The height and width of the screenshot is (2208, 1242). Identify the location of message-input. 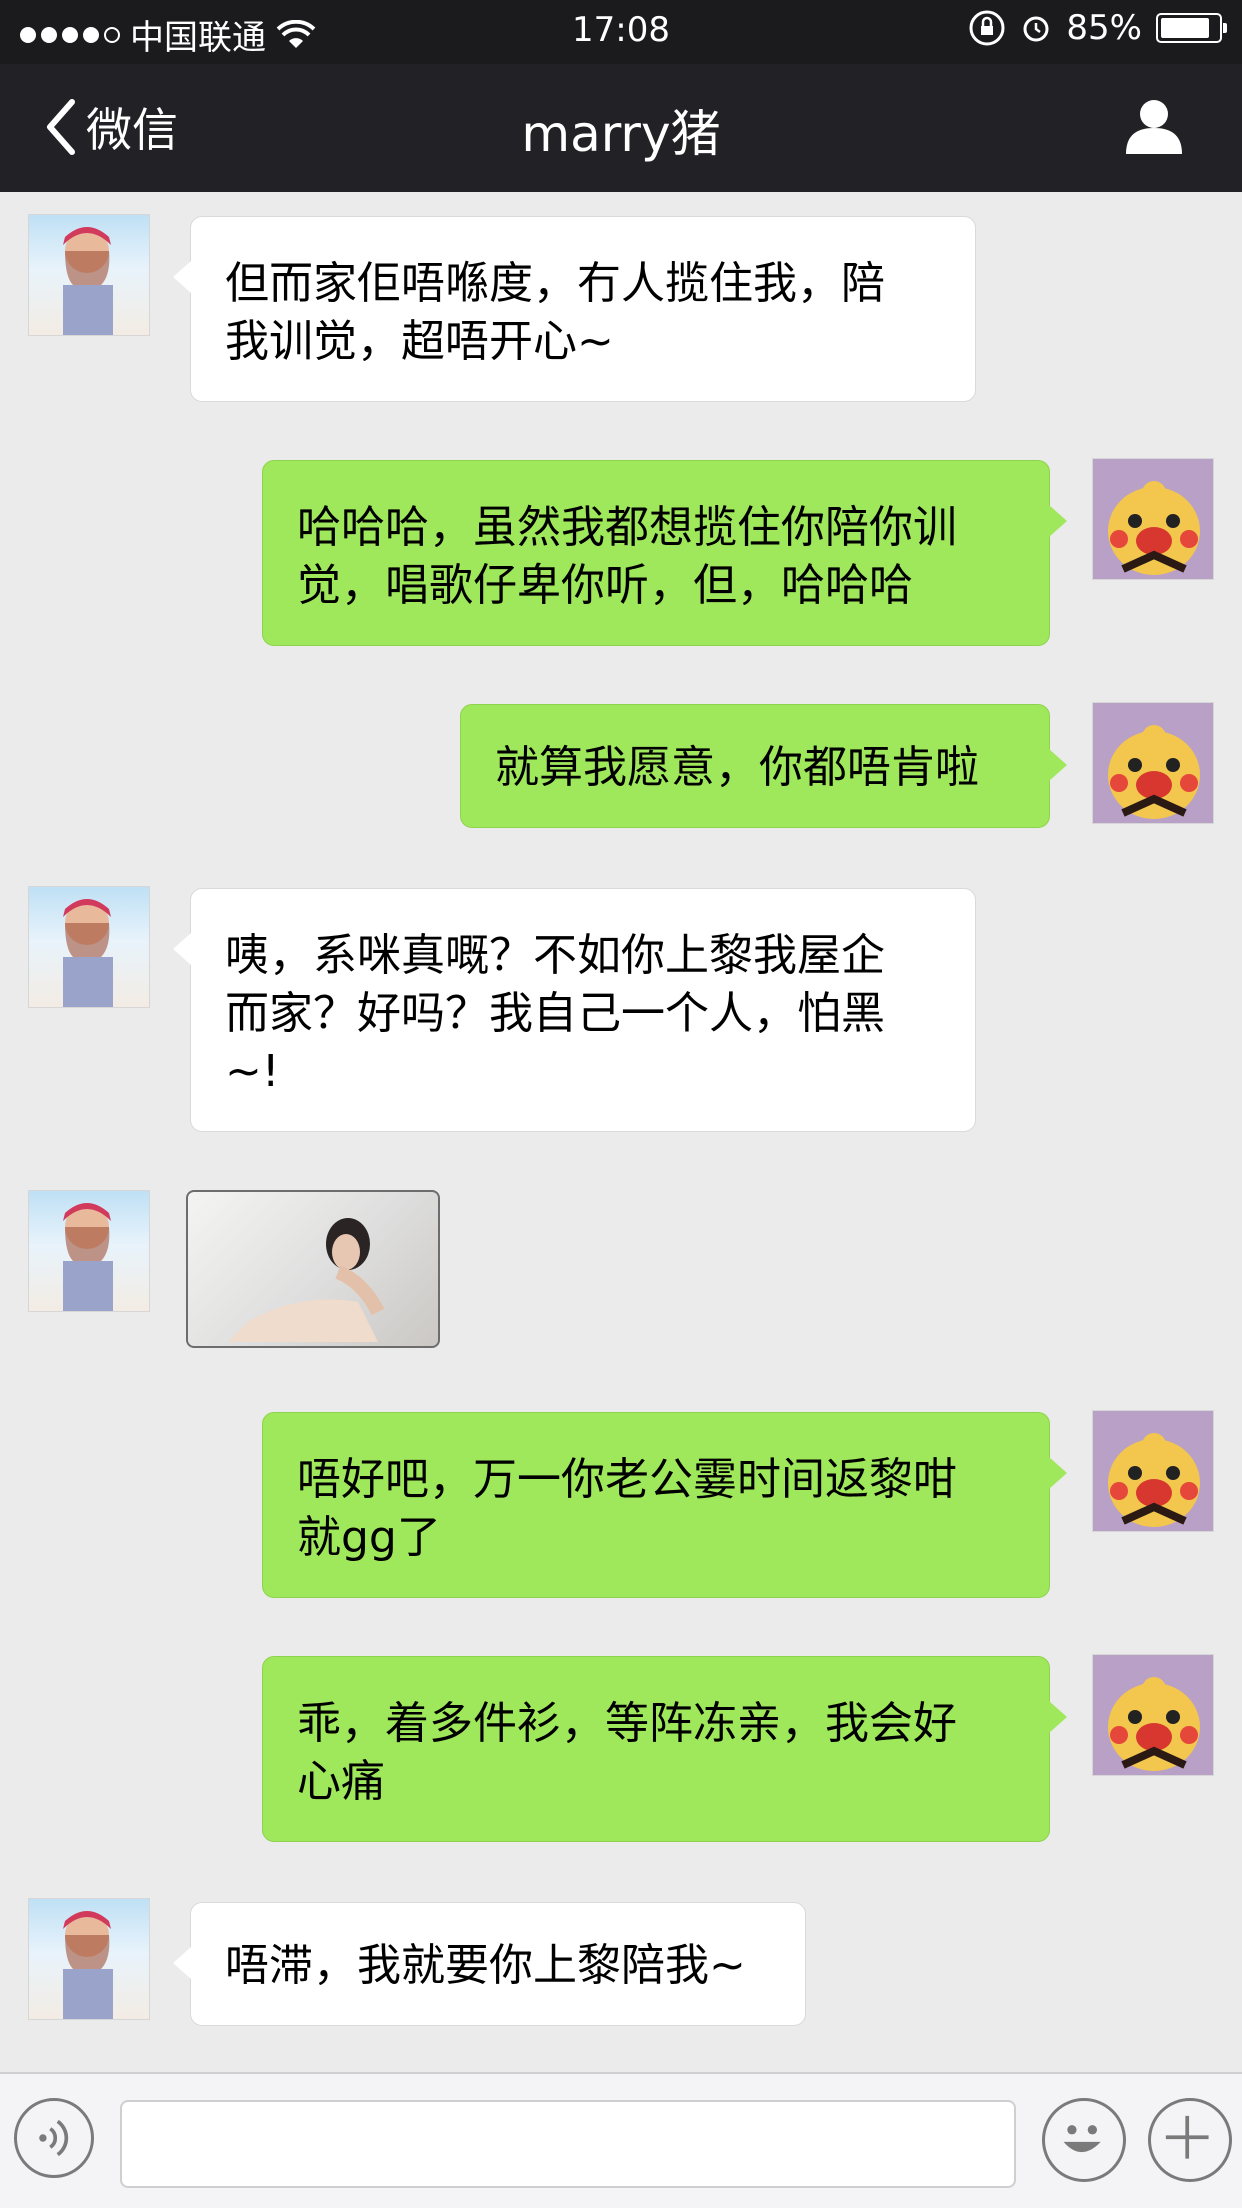
(568, 2144).